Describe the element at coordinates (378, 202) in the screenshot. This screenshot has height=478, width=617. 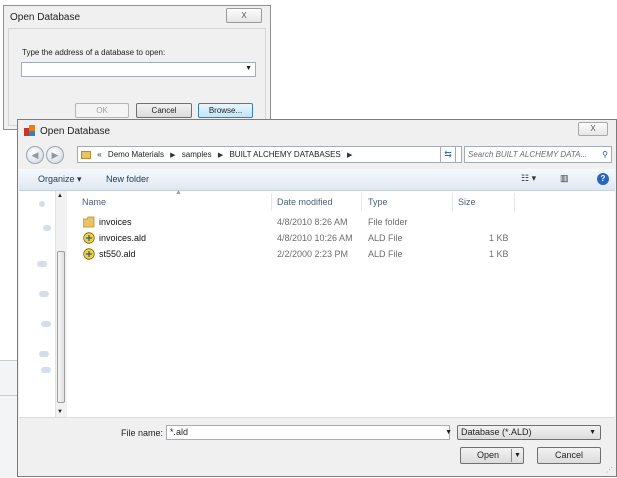
I see `column-type: Type` at that location.